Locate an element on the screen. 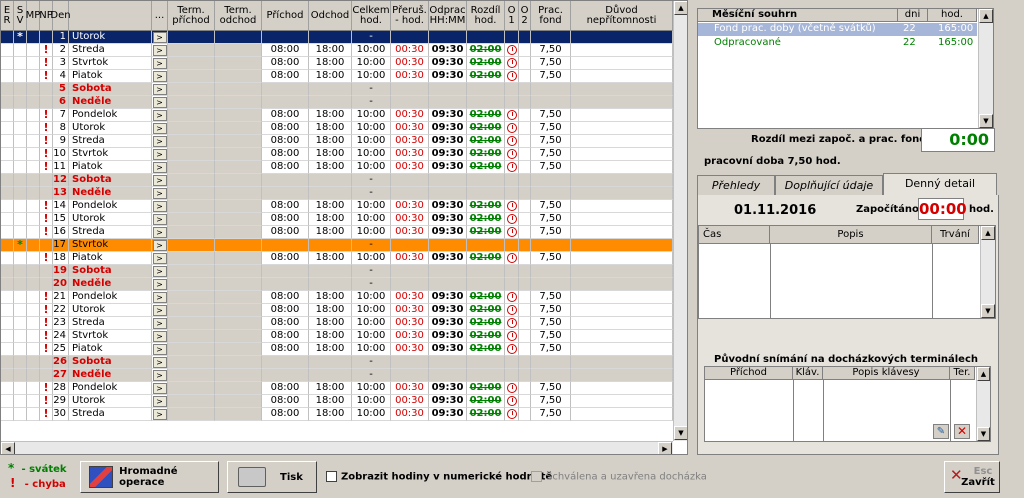  detail-table: Čas Popis Trvání ▲ ▼ is located at coordinates (847, 272).